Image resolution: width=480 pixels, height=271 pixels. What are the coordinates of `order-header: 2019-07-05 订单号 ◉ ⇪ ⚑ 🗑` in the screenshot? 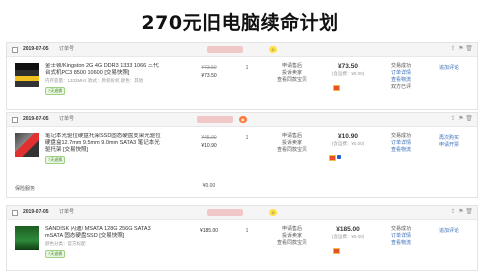 It's located at (242, 120).